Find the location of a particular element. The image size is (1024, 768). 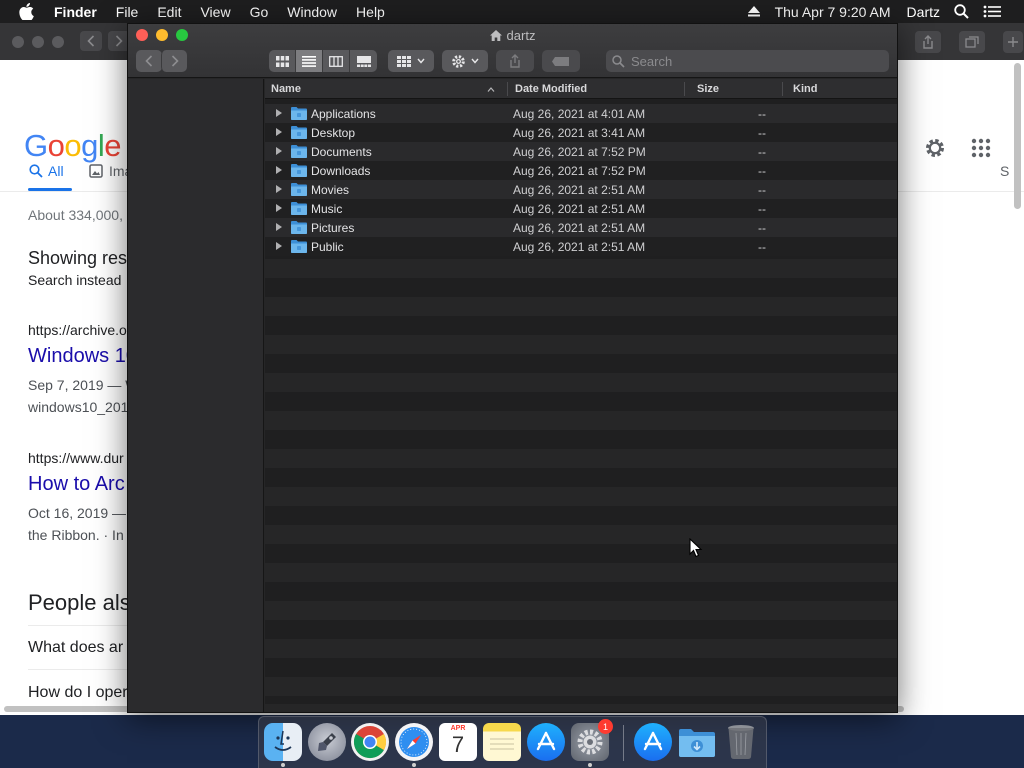

file-date-modified: Aug 26, 2021 at 4:01 AM is located at coordinates (579, 114).